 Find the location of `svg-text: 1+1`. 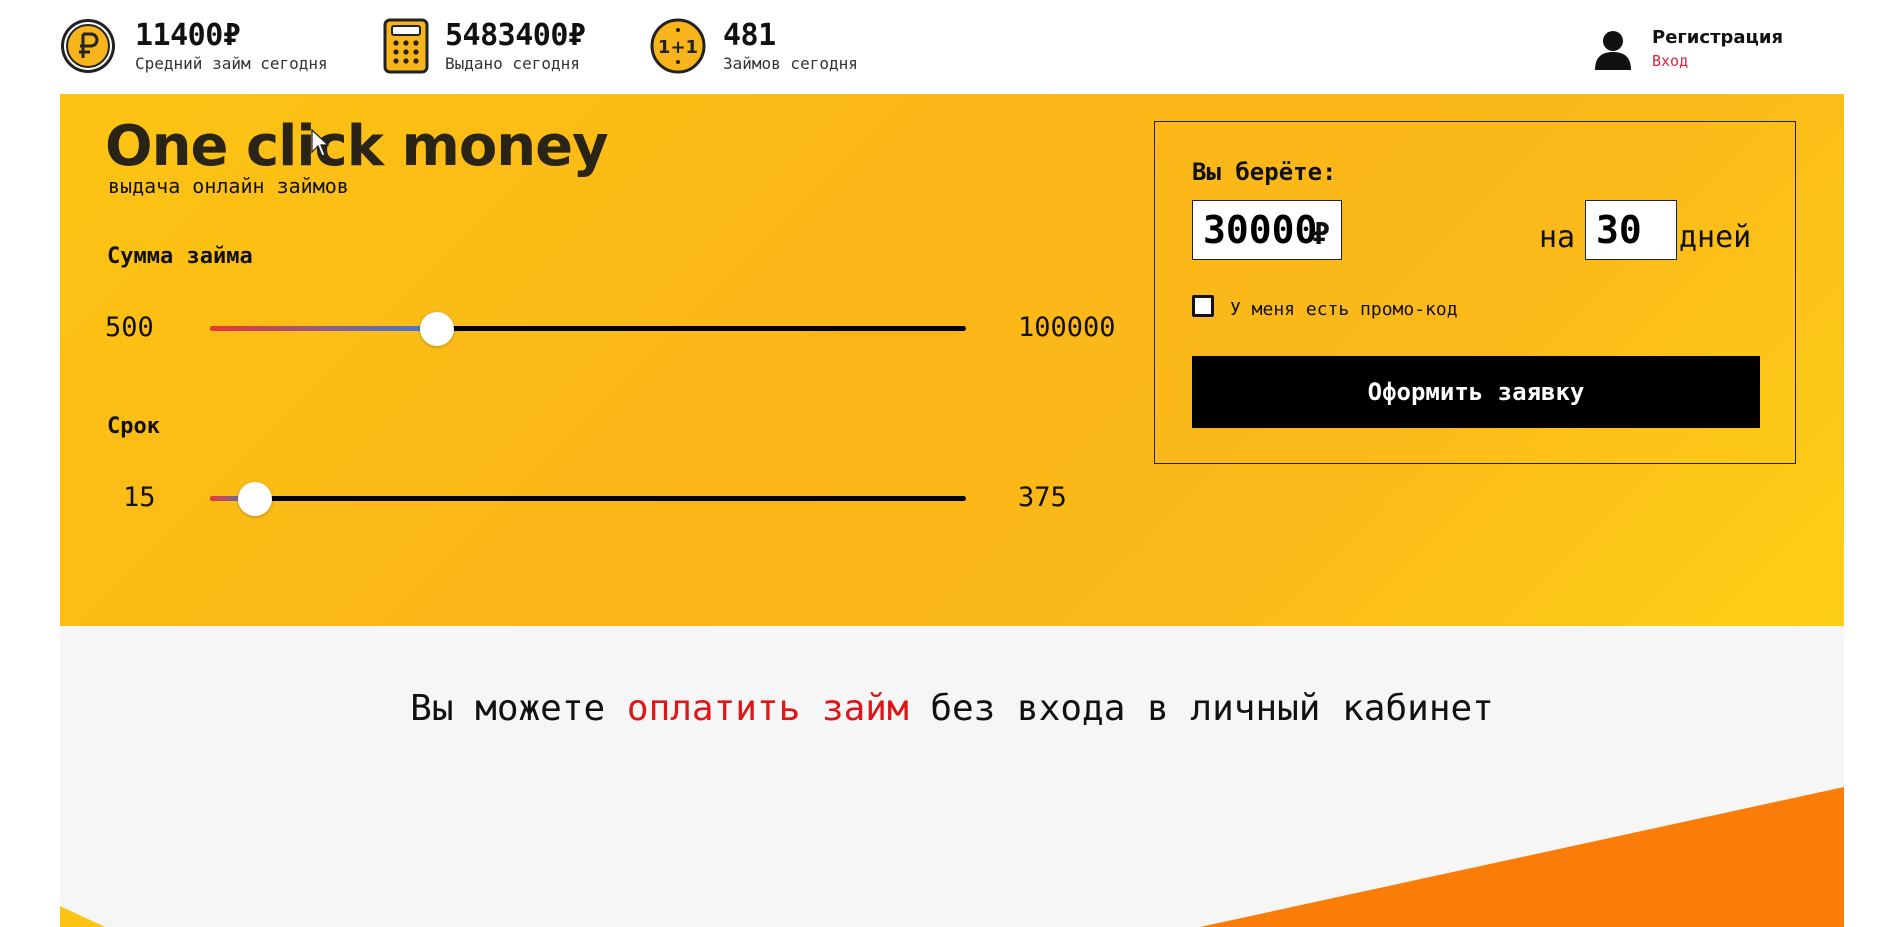

svg-text: 1+1 is located at coordinates (678, 47).